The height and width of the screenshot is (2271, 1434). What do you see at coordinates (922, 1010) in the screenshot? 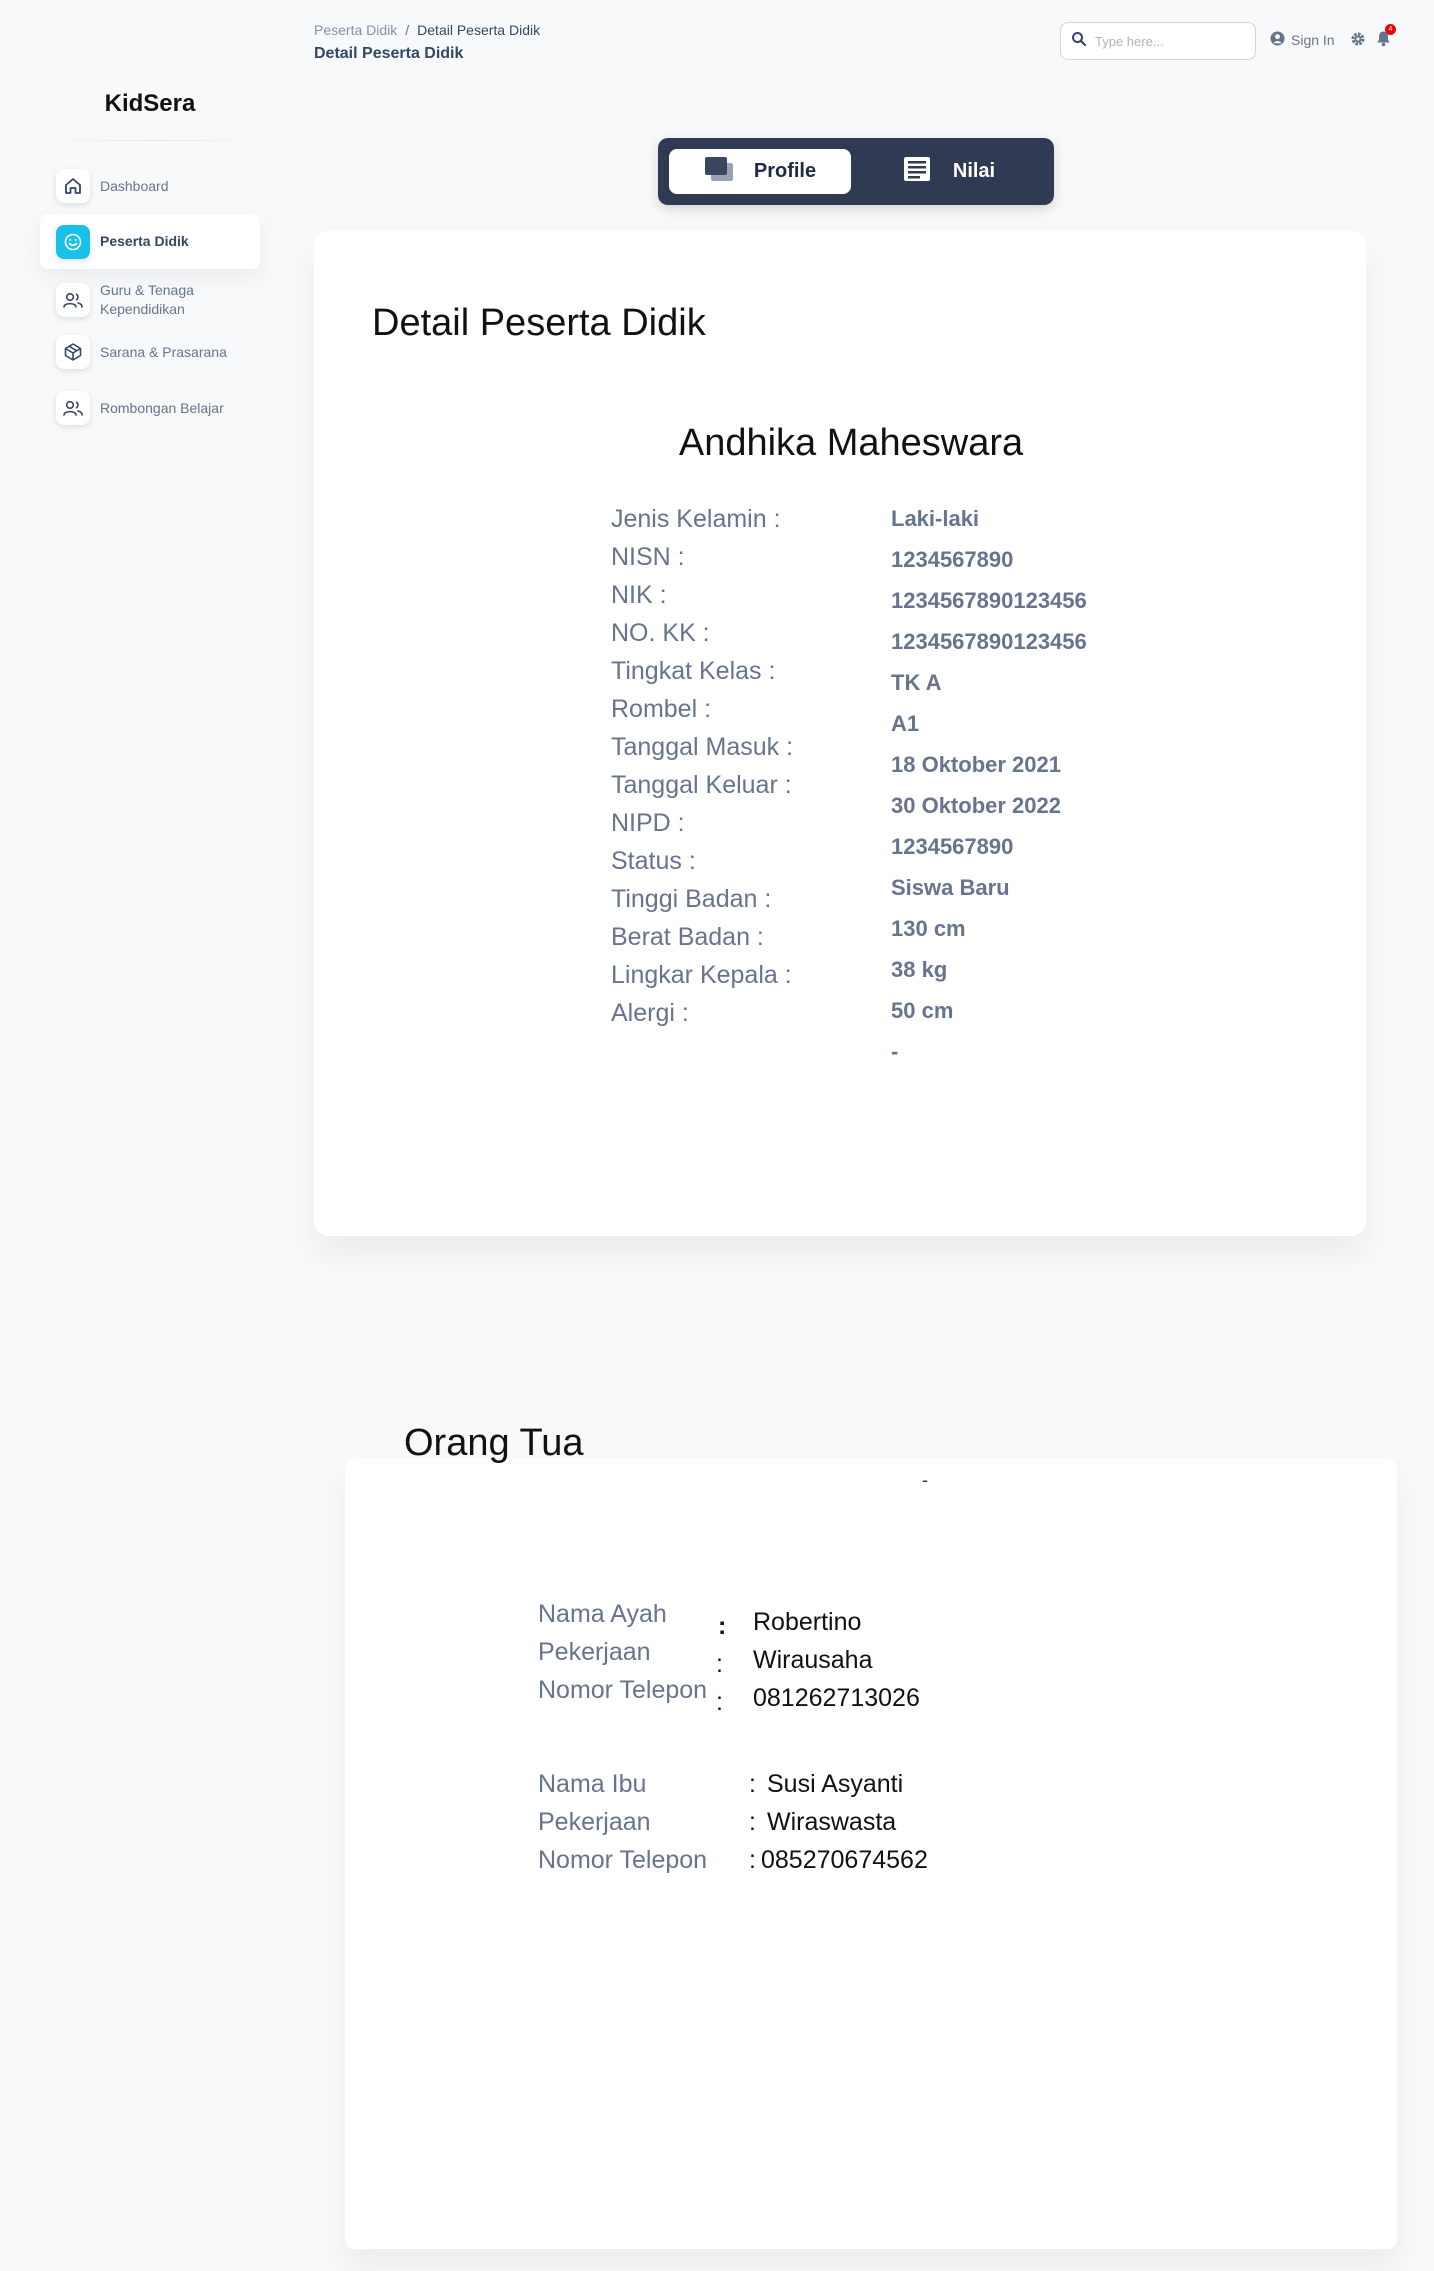
I see `detail-value: 50 cm` at bounding box center [922, 1010].